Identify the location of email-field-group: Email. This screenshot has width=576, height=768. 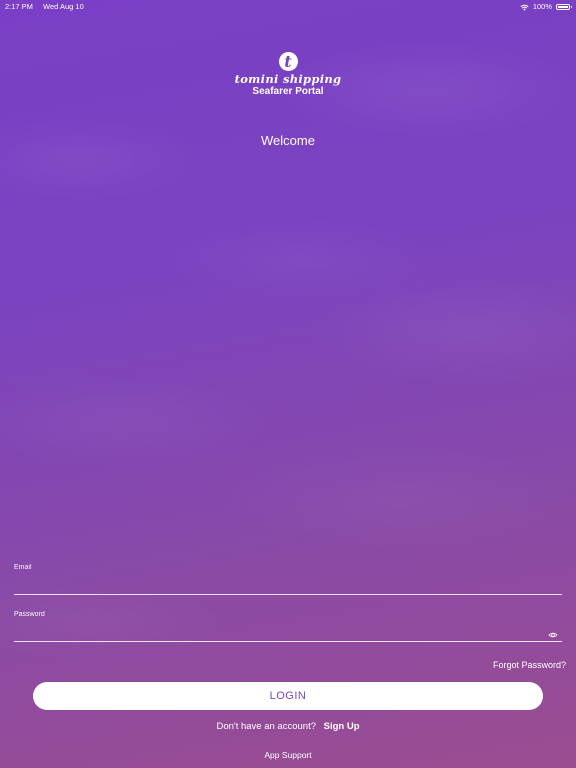
(288, 579).